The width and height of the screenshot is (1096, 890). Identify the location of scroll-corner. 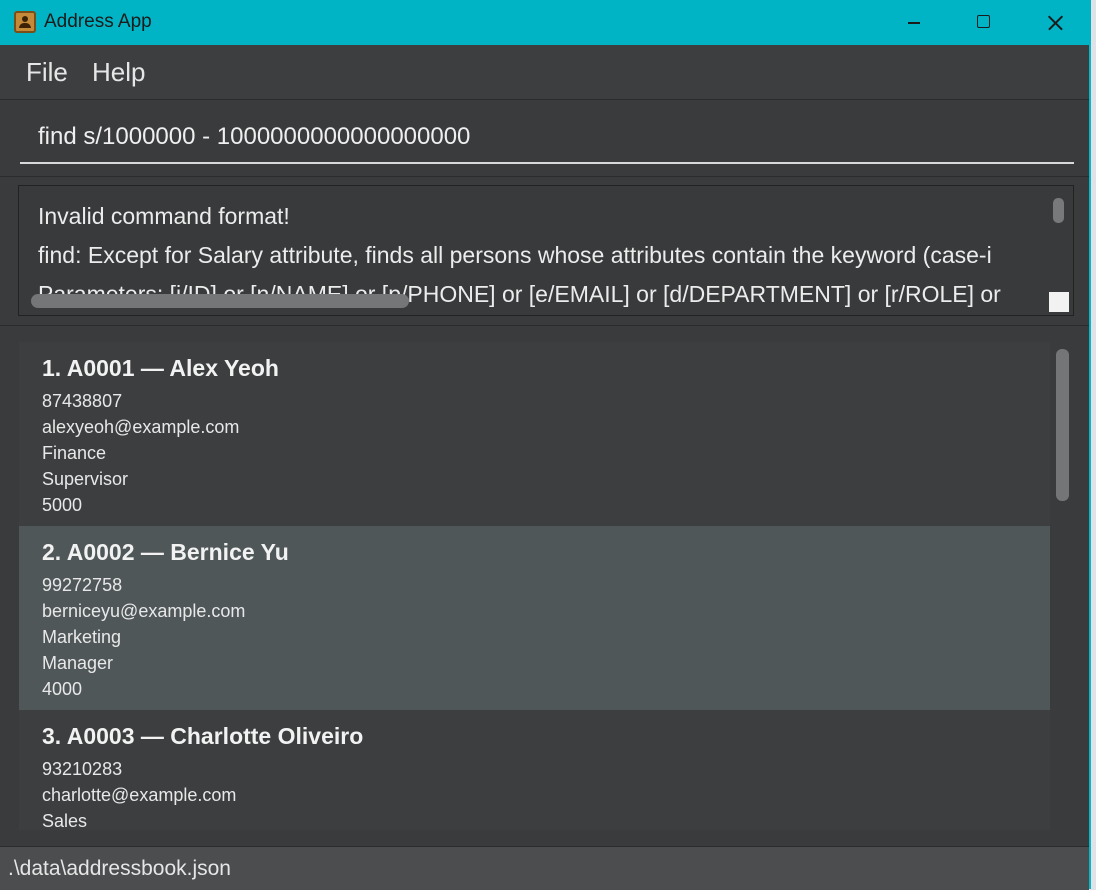
(1059, 302).